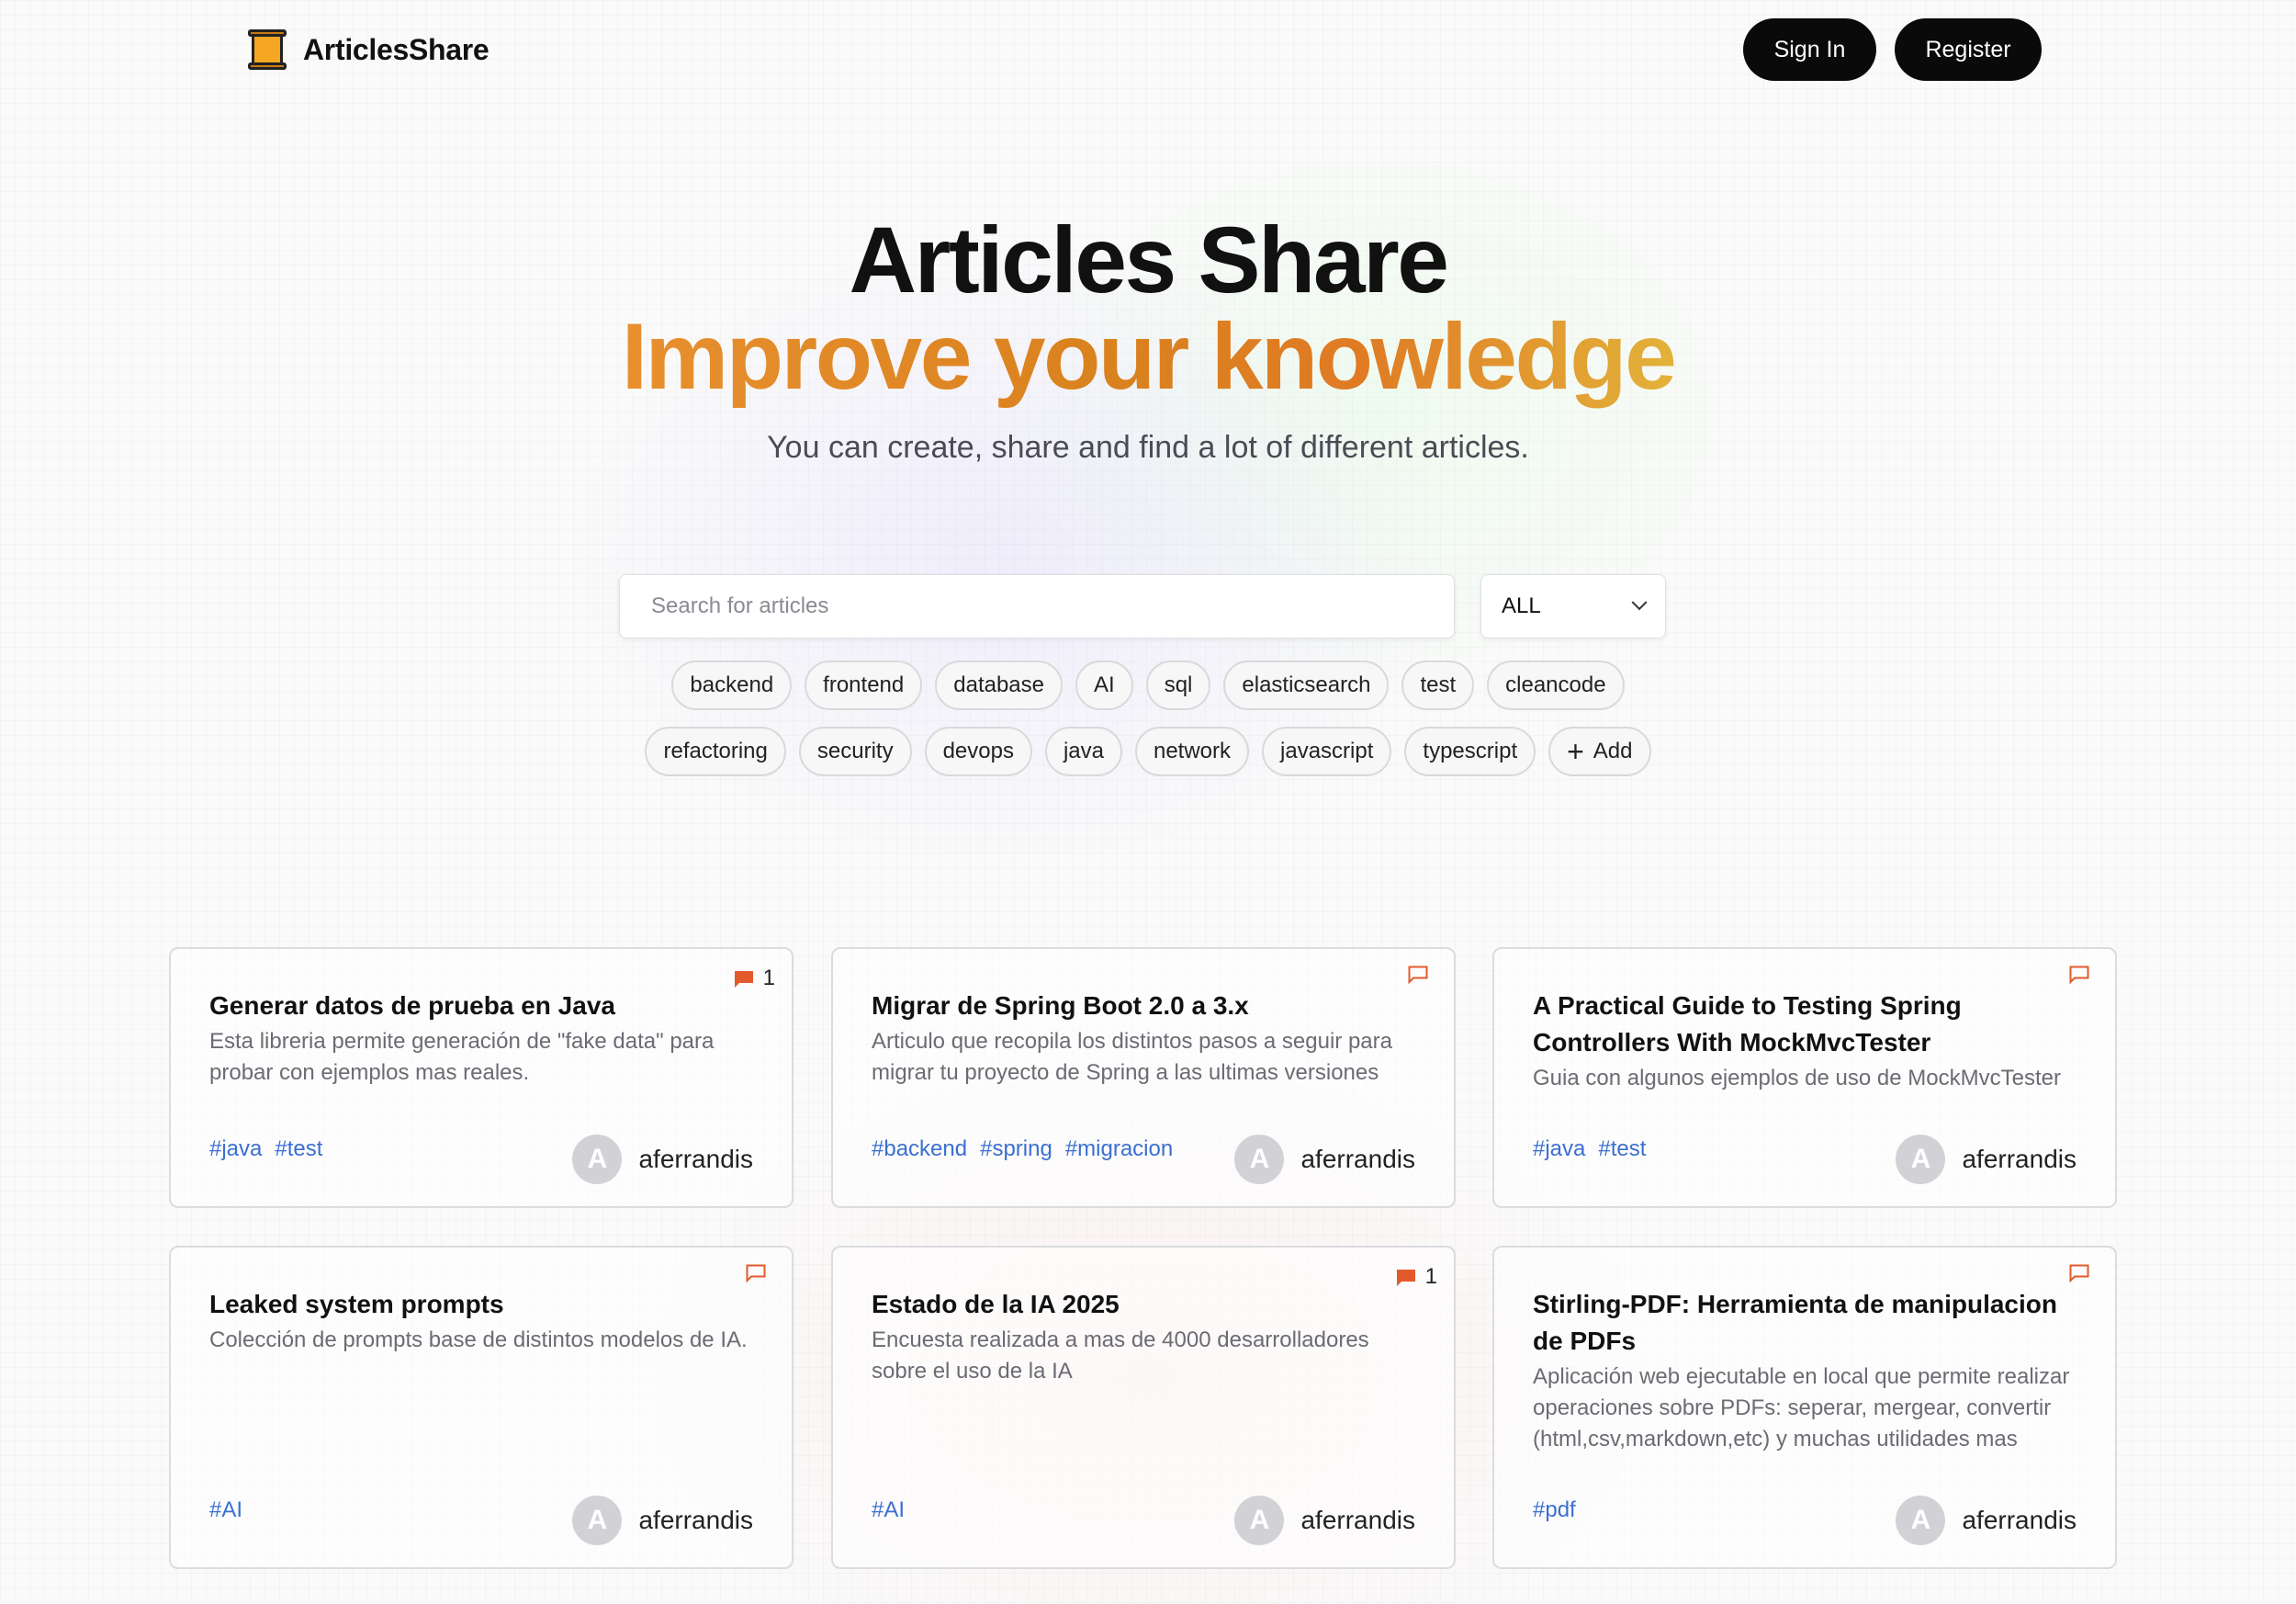  I want to click on article-title: Generar datos de prueba en Java, so click(485, 1006).